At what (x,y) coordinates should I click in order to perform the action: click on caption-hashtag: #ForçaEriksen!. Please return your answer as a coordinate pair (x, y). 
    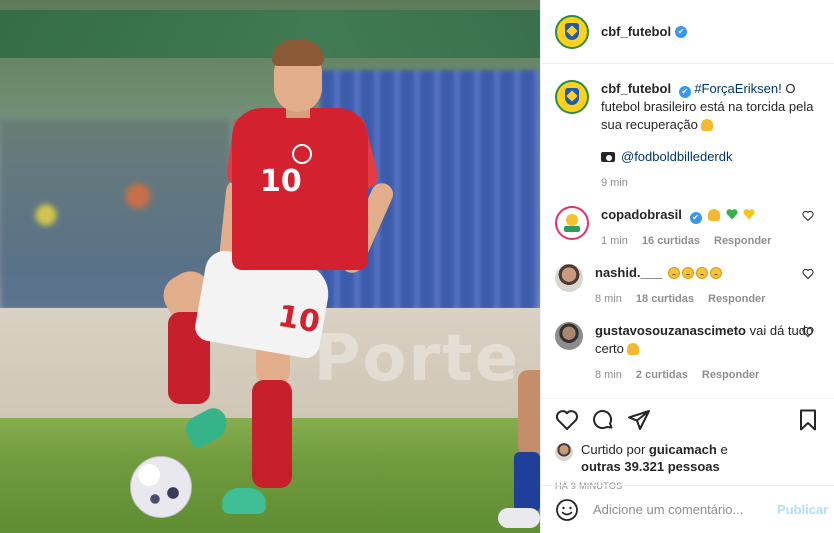
    Looking at the image, I should click on (737, 88).